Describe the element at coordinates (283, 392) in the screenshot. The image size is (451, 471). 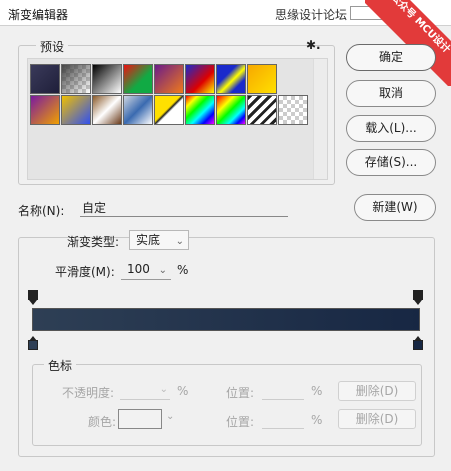
I see `opacity-location-input` at that location.